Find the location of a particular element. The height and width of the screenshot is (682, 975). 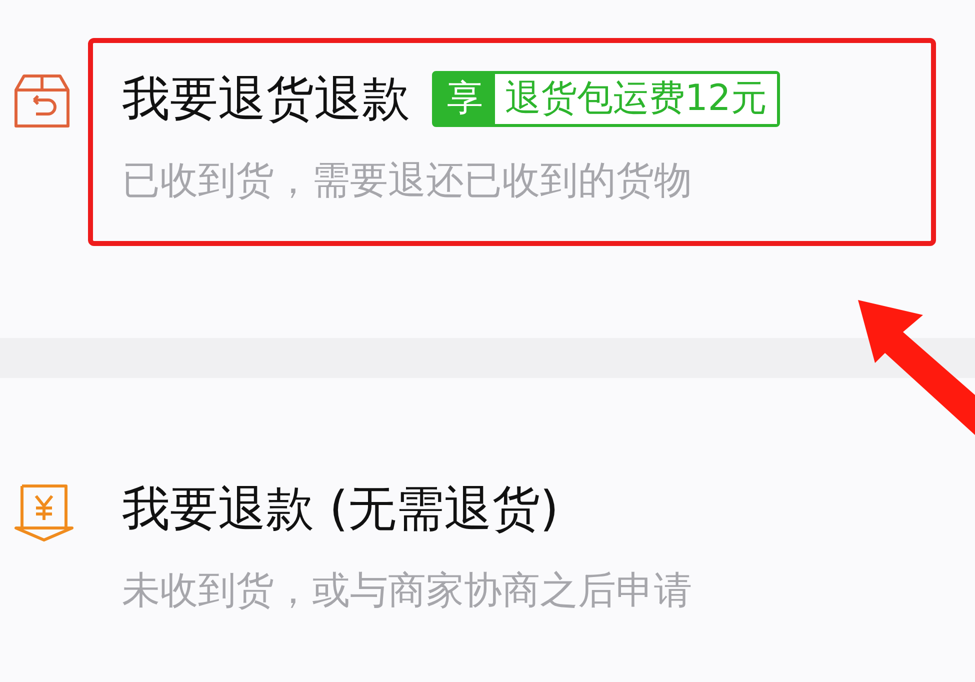

yen-icon is located at coordinates (44, 513).